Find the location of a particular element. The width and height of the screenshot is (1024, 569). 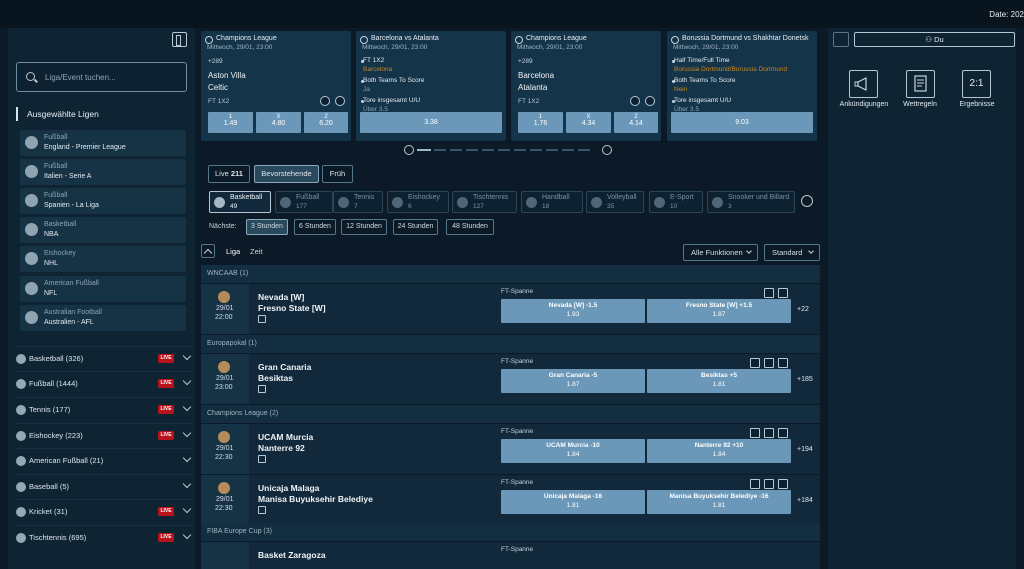

collapse-sidebar-icon is located at coordinates (179, 39).